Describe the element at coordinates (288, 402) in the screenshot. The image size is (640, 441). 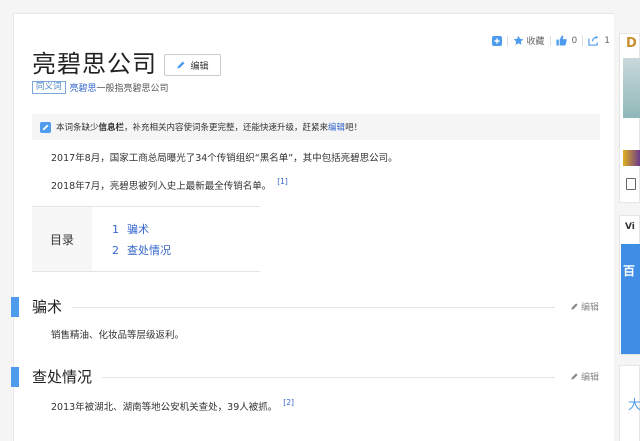
I see `reference-link: [2]` at that location.